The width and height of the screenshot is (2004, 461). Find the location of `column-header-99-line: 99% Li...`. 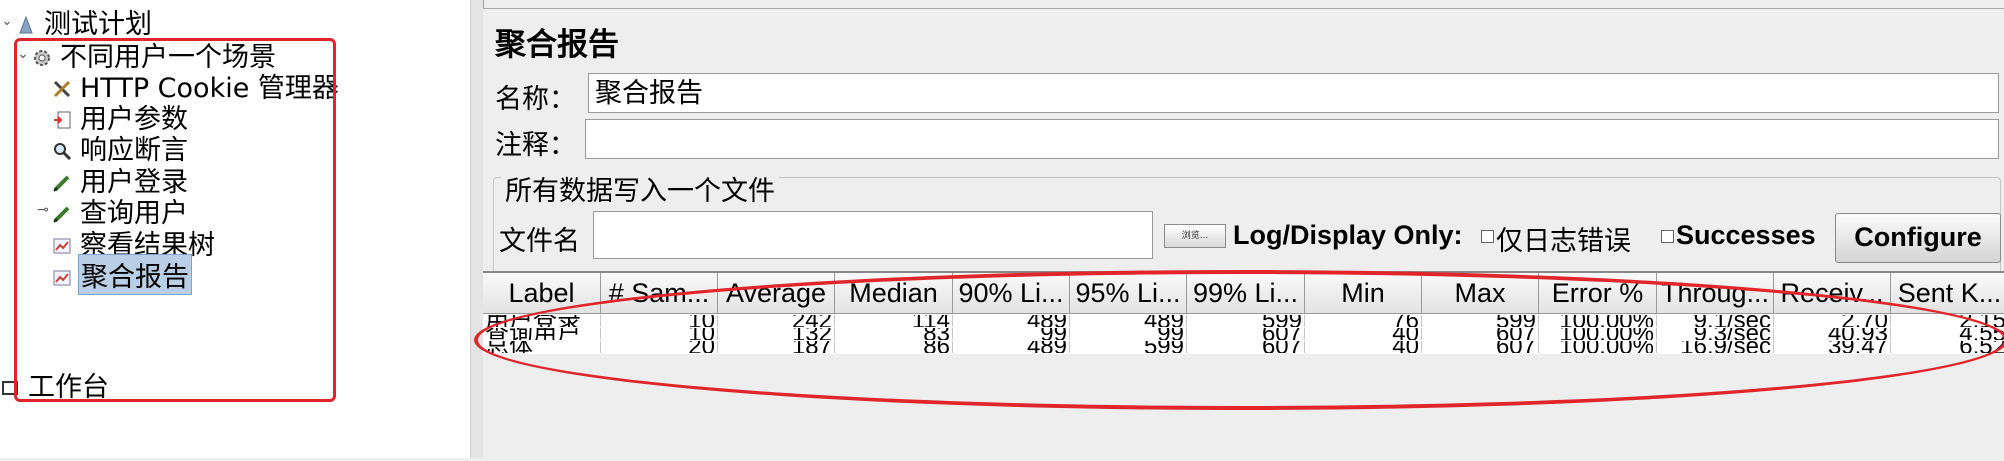

column-header-99-line: 99% Li... is located at coordinates (1246, 293).